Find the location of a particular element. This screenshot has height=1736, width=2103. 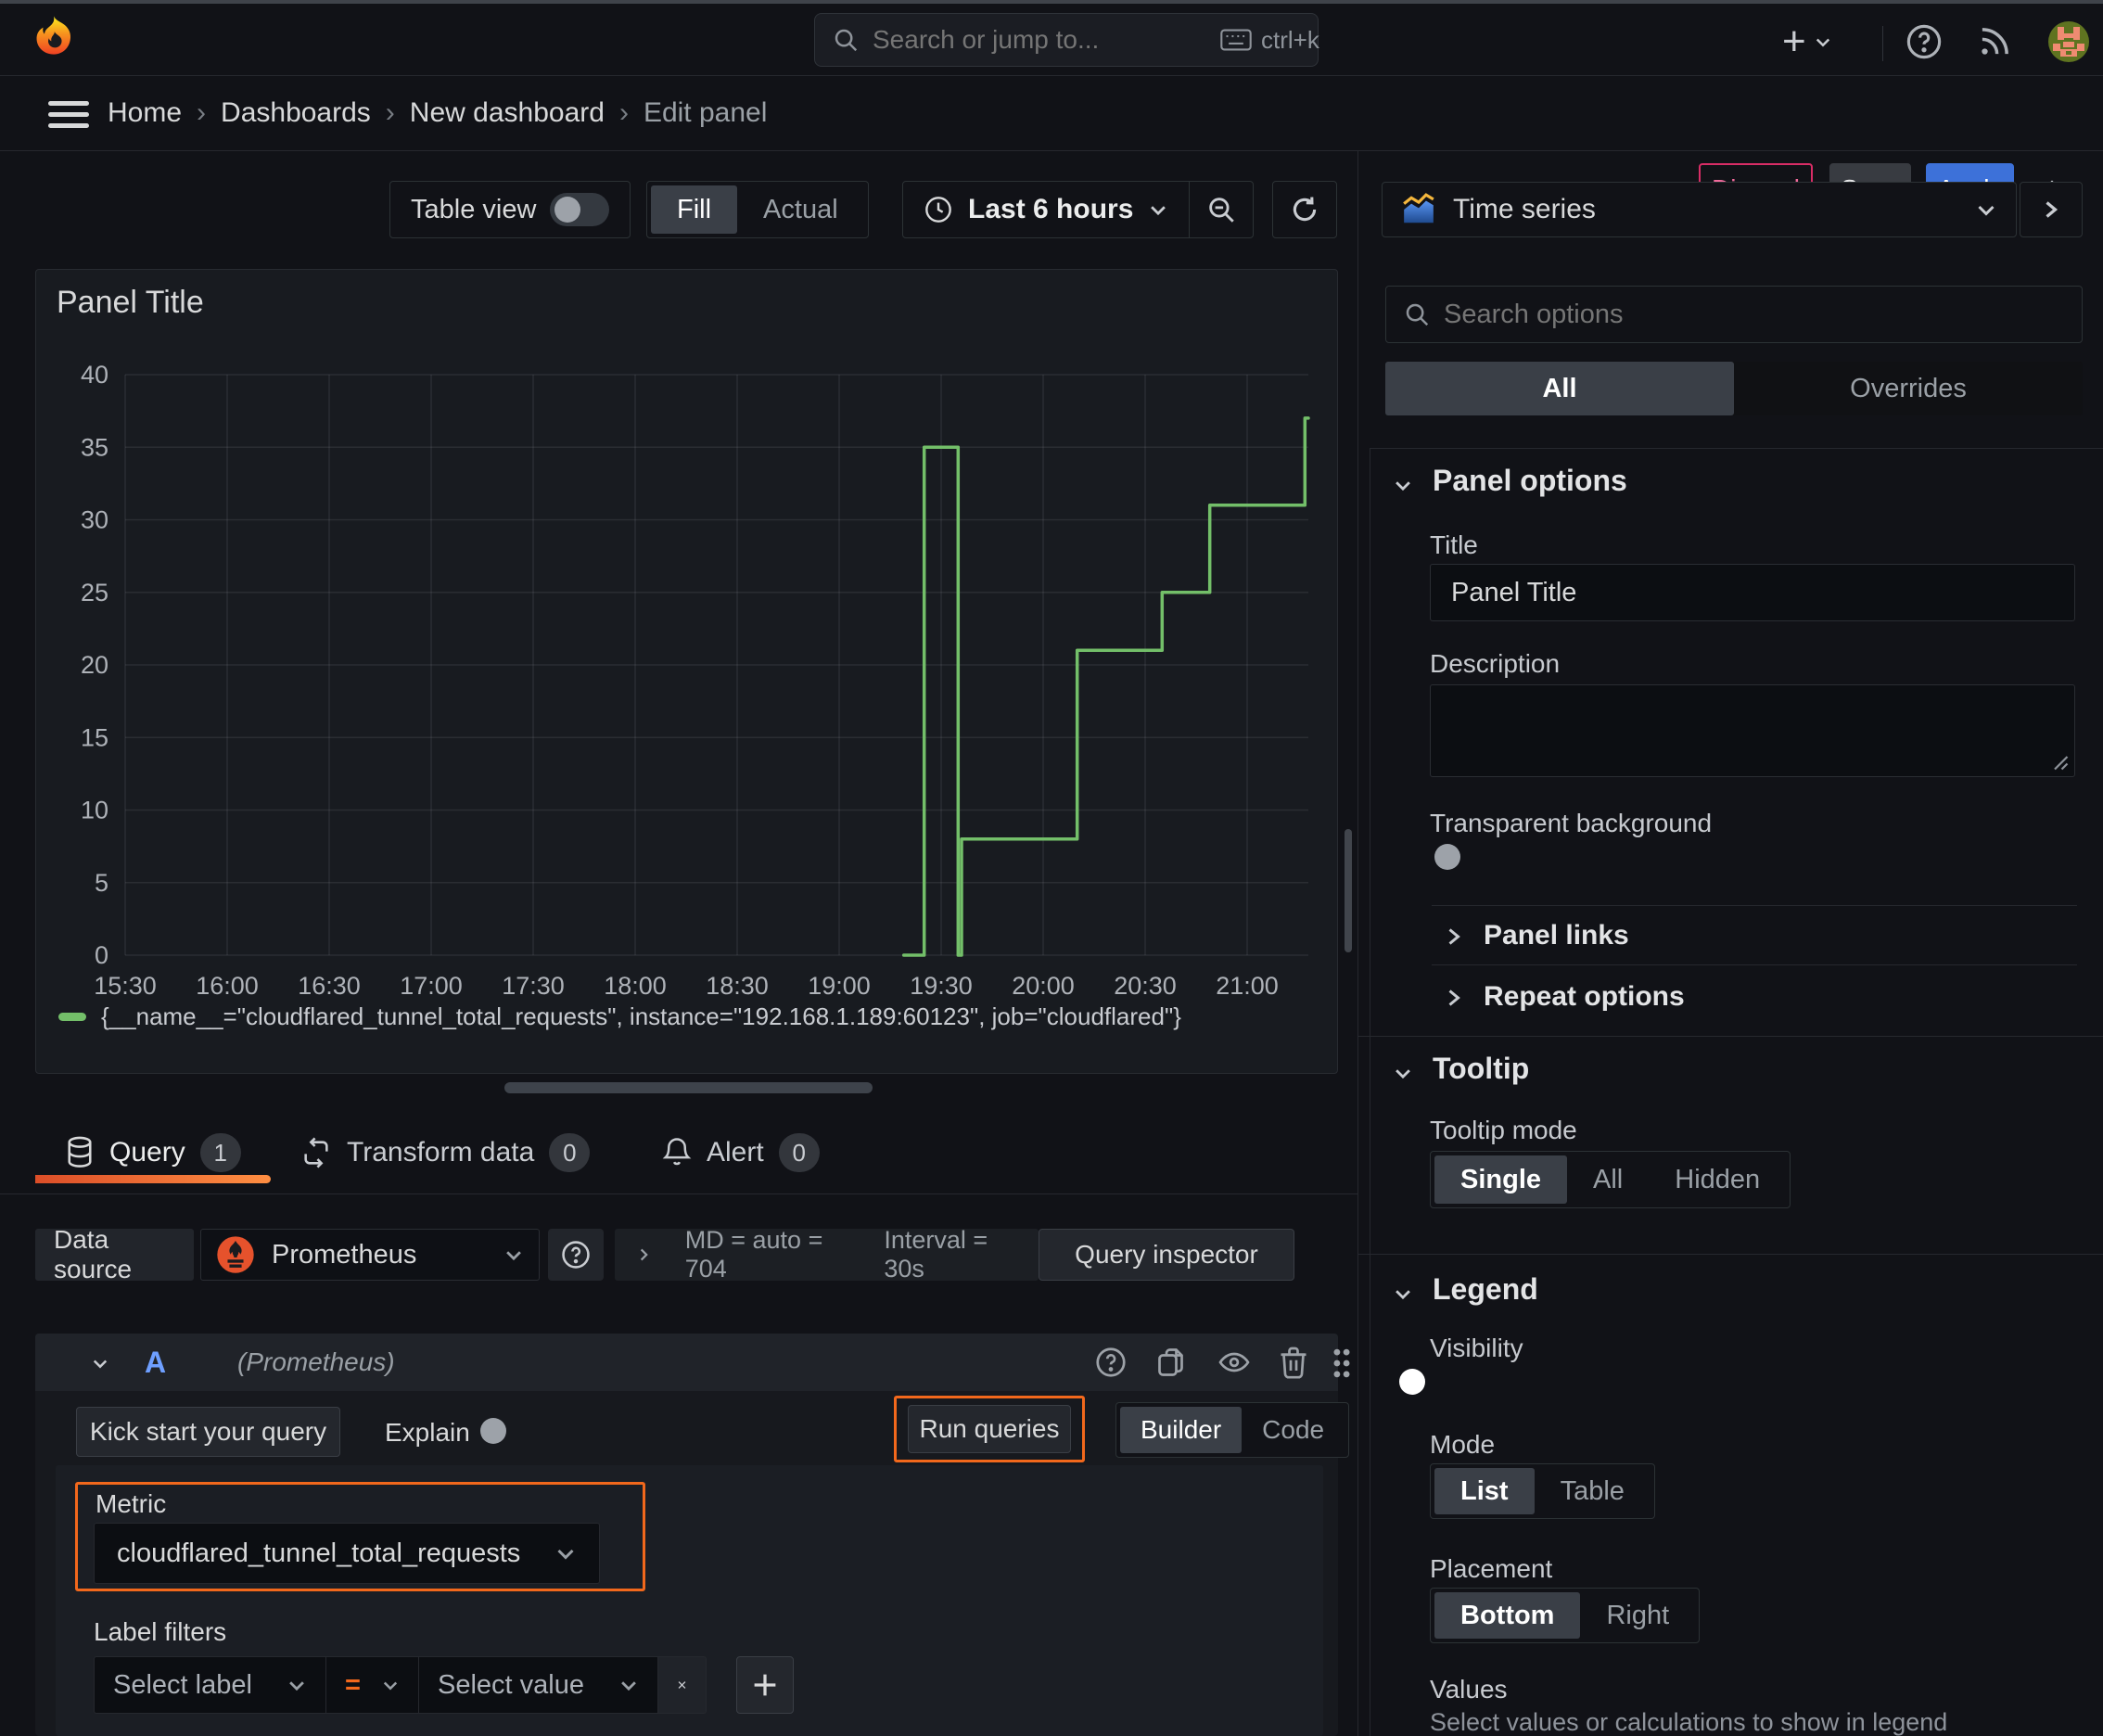

select-label-dropdown: Select label is located at coordinates (210, 1685).